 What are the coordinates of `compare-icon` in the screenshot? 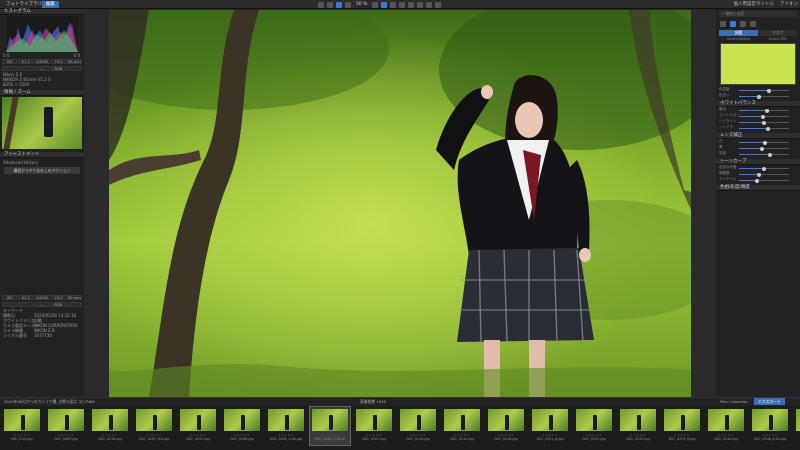 It's located at (330, 4).